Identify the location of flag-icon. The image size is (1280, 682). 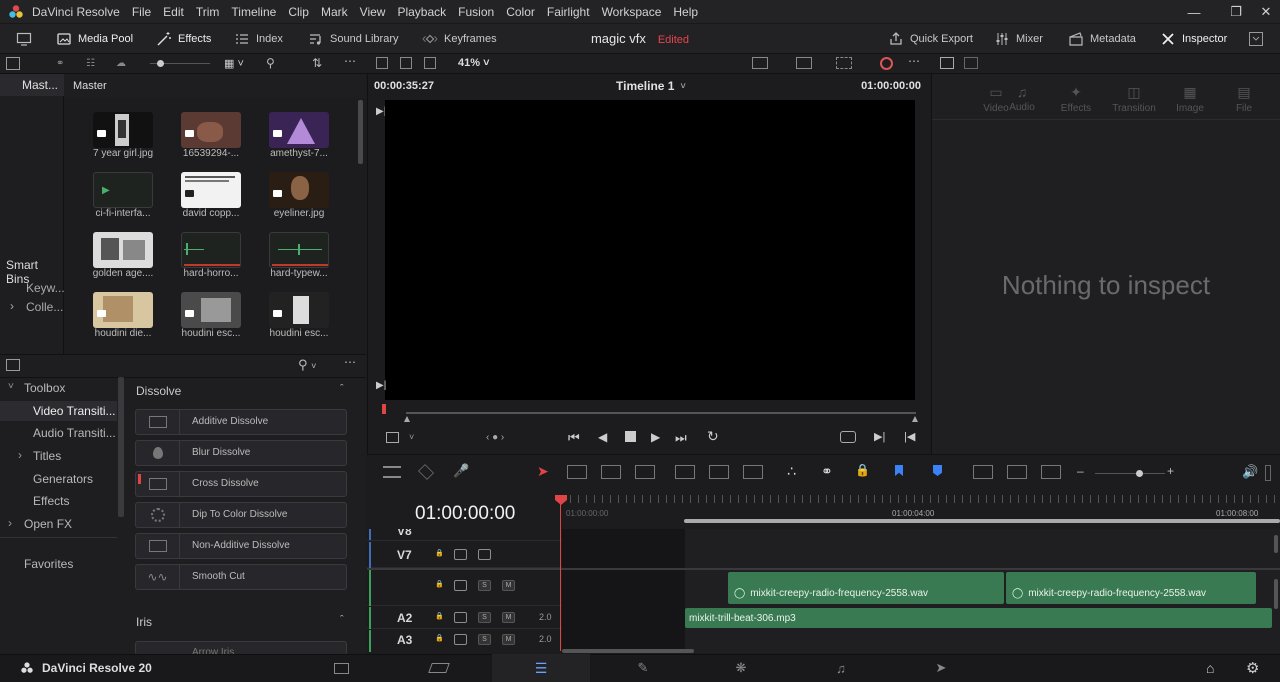
(899, 470).